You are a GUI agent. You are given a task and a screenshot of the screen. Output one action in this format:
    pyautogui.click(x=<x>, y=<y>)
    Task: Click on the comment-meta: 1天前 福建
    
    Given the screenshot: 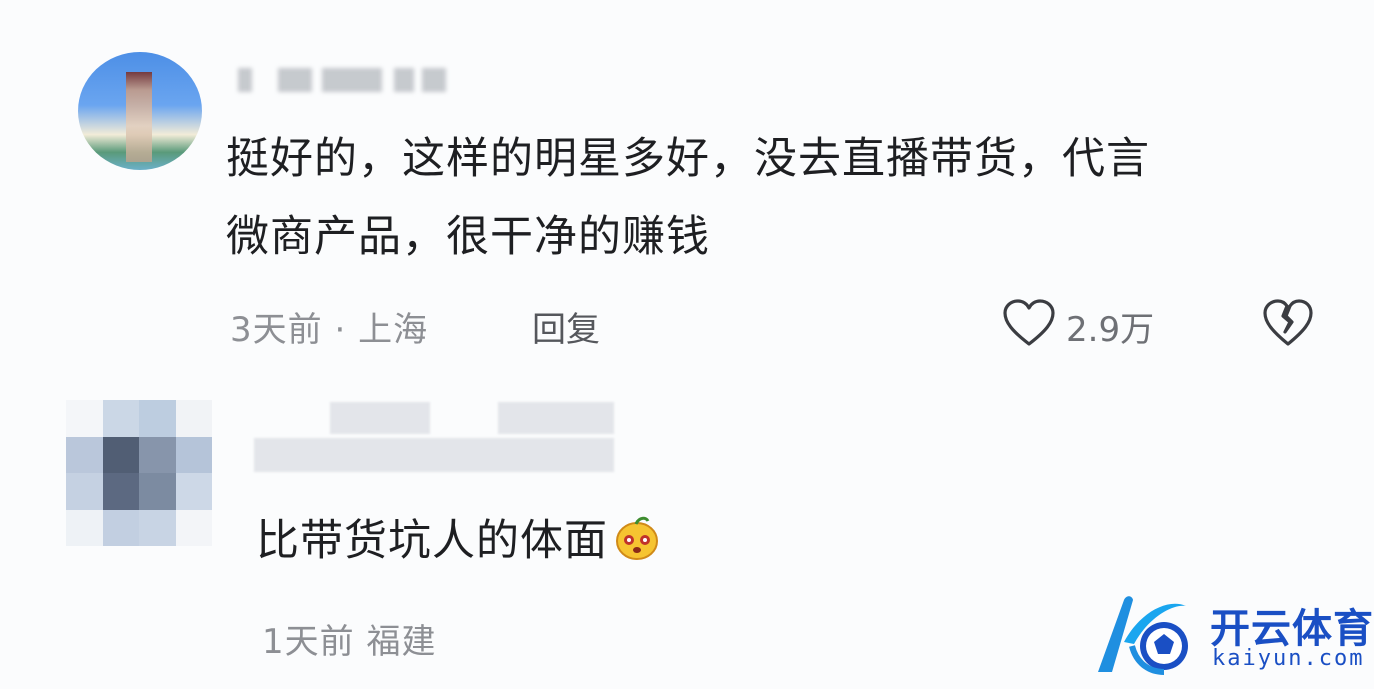 What is the action you would take?
    pyautogui.click(x=349, y=638)
    